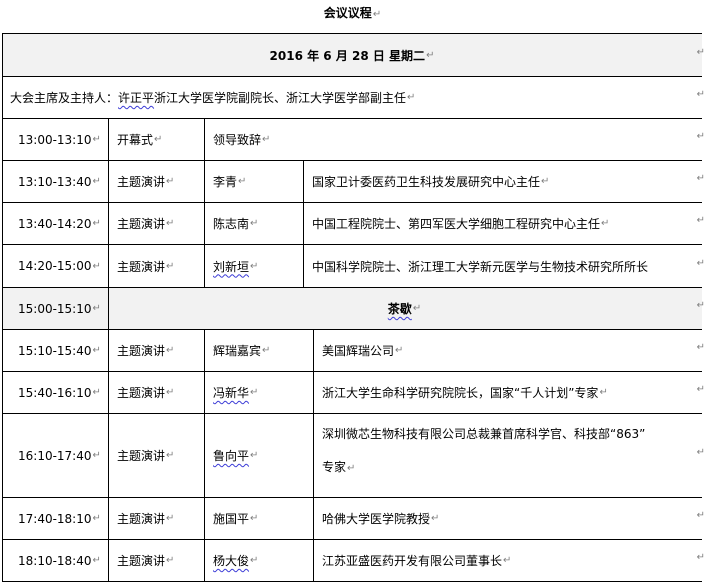  I want to click on tea-break-cell: 茶歇 ↵, so click(404, 309).